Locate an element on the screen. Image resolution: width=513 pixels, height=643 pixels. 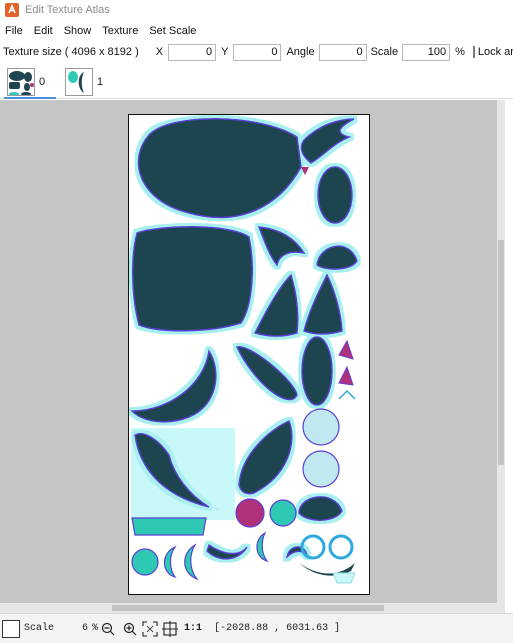
tab-atlas-0: 0 is located at coordinates (26, 82).